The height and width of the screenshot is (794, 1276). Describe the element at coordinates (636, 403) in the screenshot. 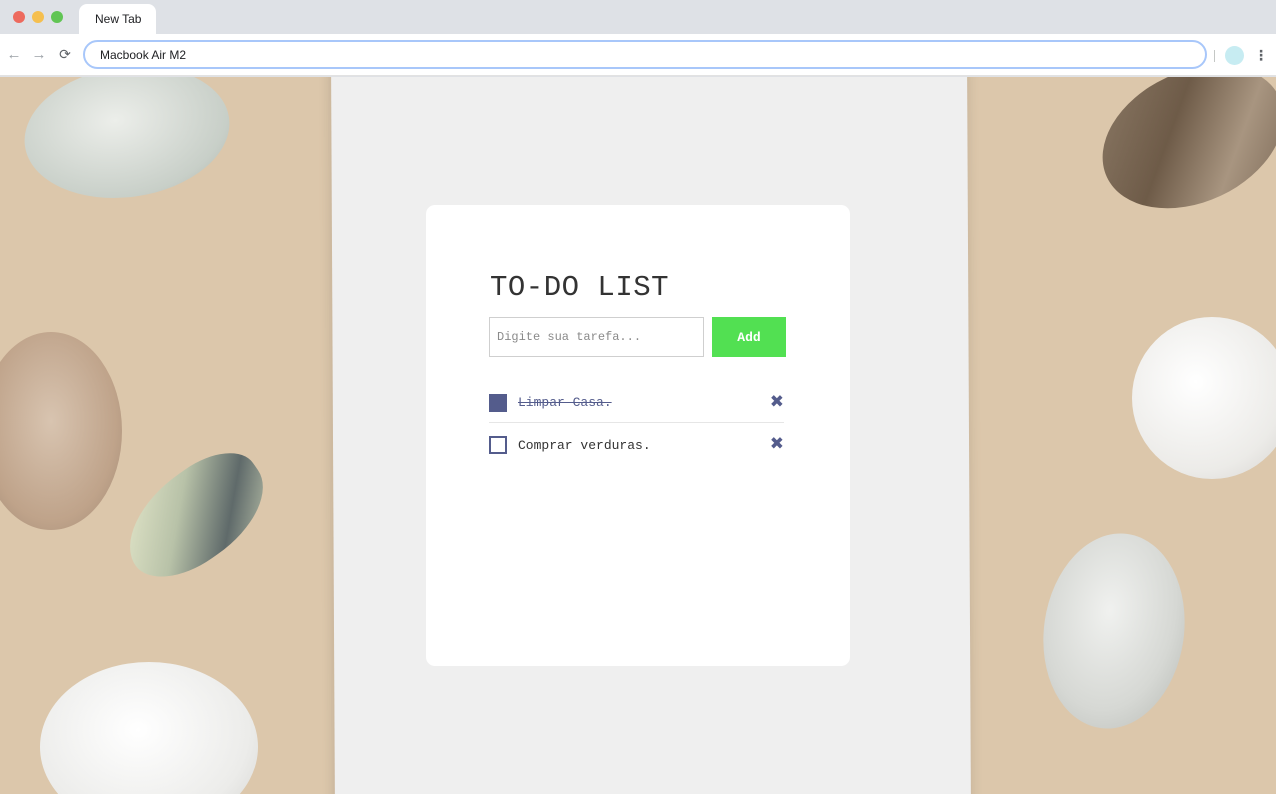

I see `list-item: Limpar Casa. ✖` at that location.